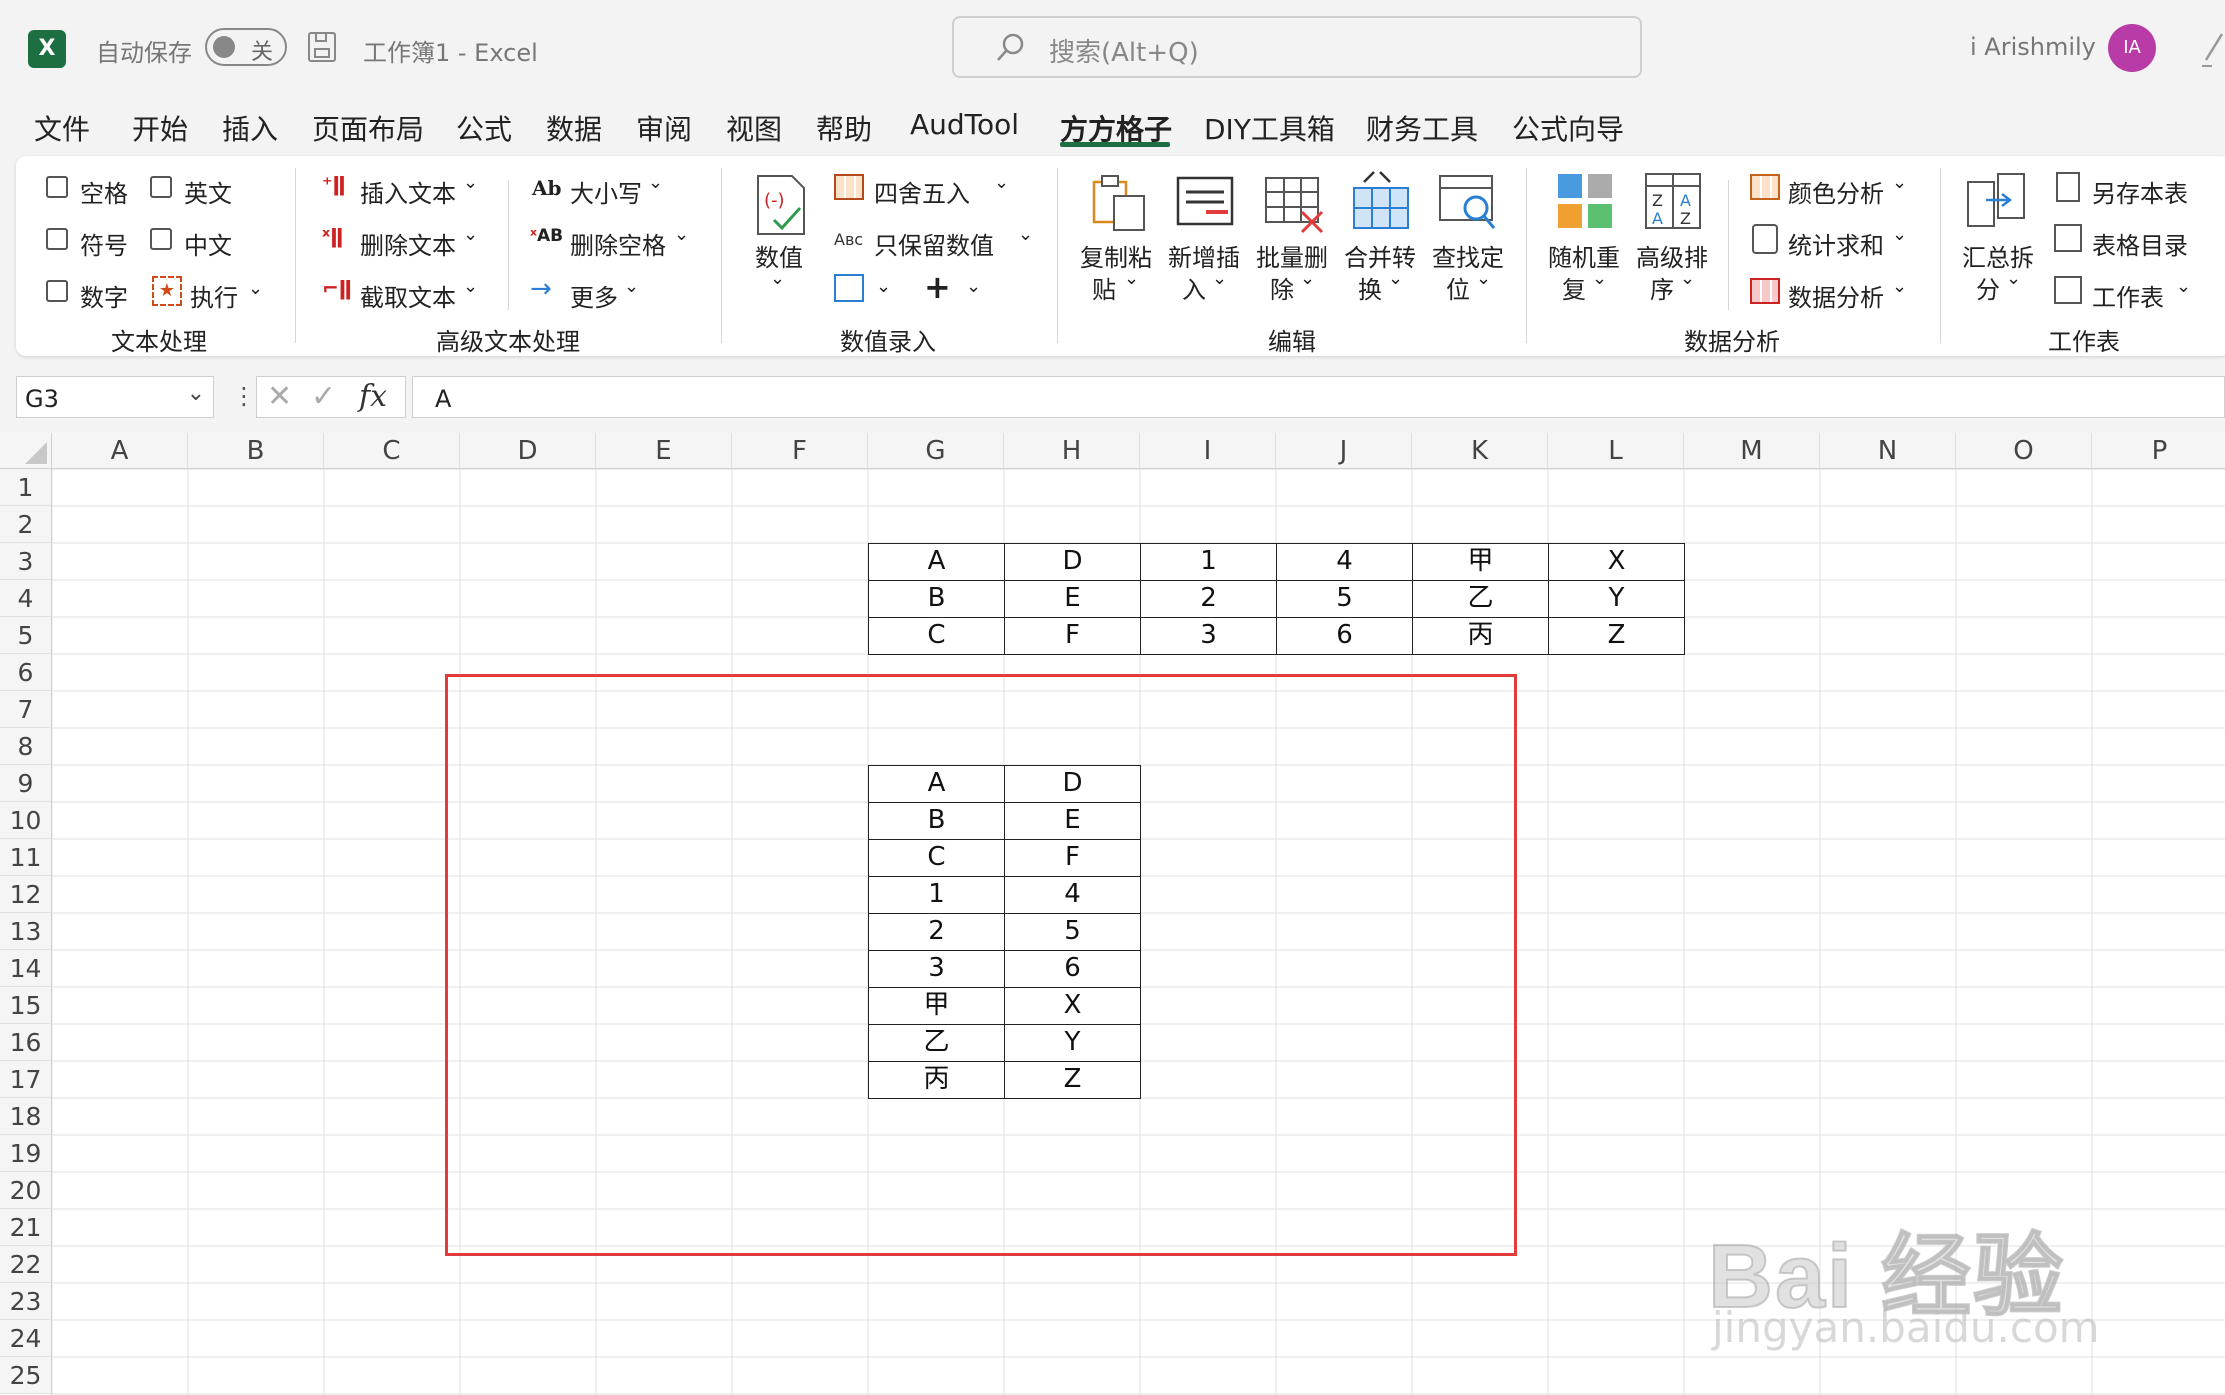 Image resolution: width=2225 pixels, height=1395 pixels. Describe the element at coordinates (1998, 255) in the screenshot. I see `summary-split-label-1: 汇总拆` at that location.